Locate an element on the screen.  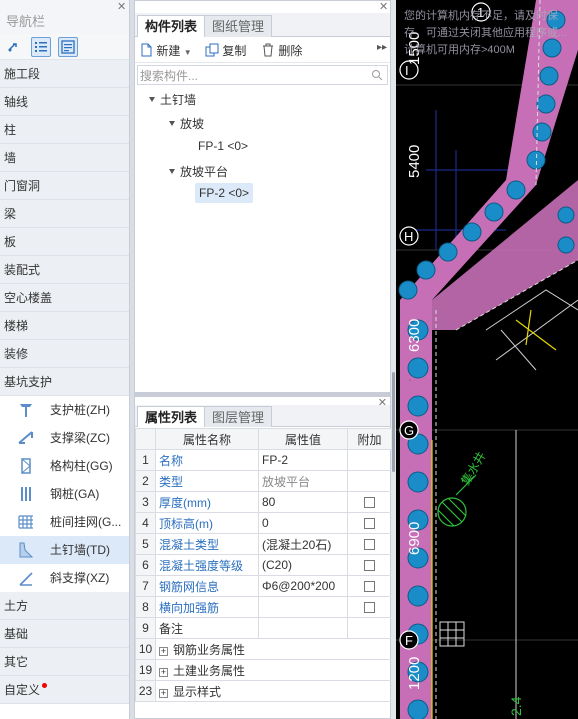
nav-category-construction-section: 施工段 is located at coordinates (64, 74).